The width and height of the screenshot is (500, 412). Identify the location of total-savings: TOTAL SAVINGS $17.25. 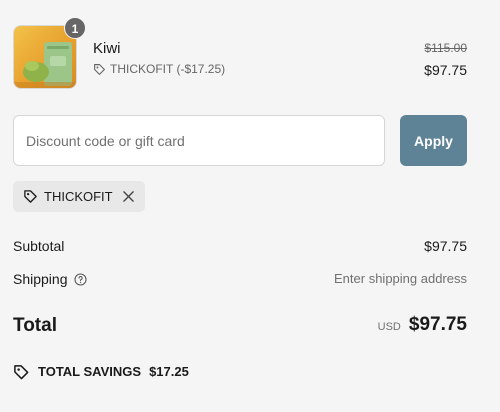
(101, 371).